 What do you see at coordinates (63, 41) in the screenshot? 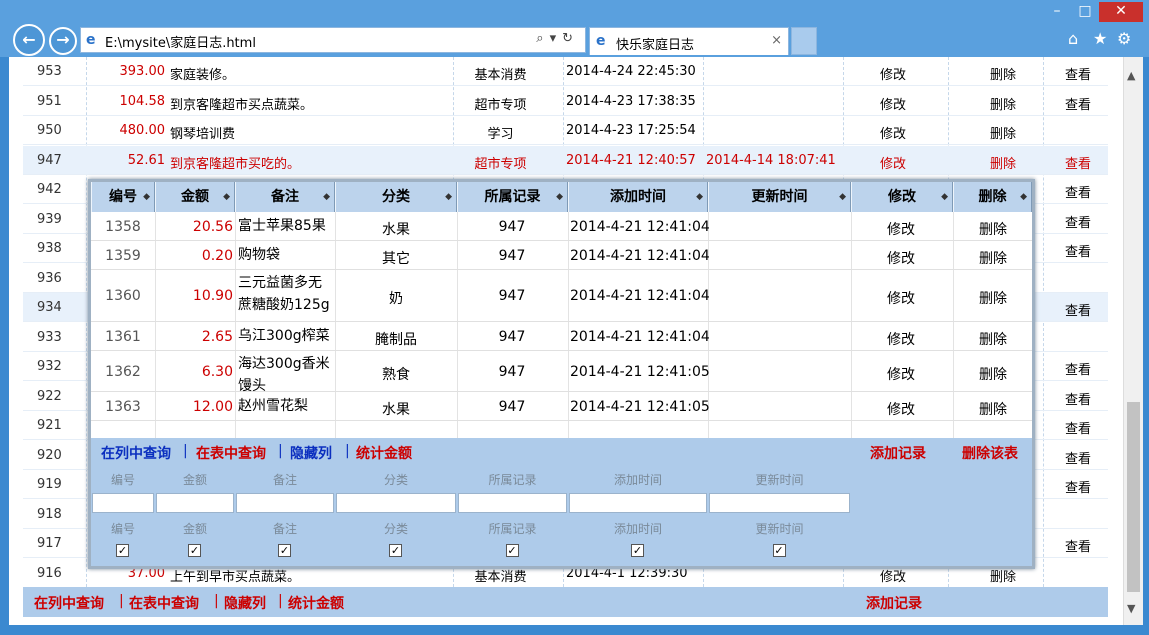
I see `forward-button: →` at bounding box center [63, 41].